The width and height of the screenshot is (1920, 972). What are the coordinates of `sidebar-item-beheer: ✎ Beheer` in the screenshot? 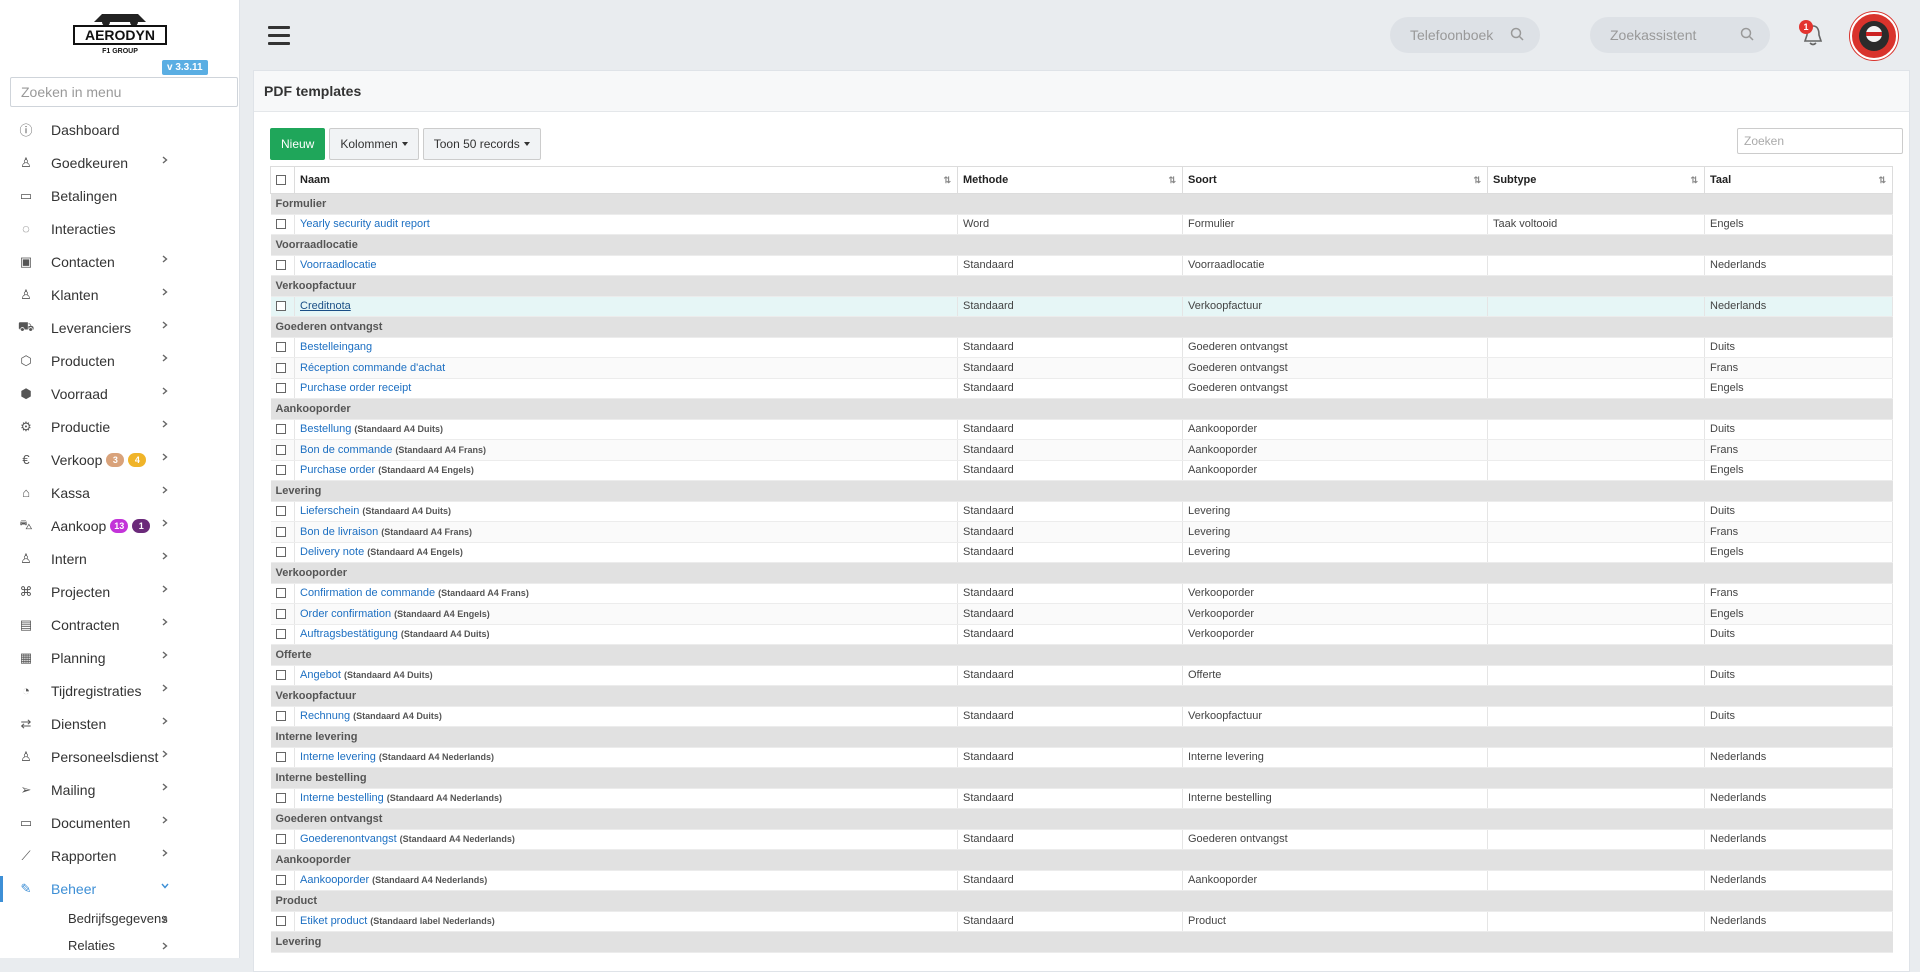 It's located at (119, 888).